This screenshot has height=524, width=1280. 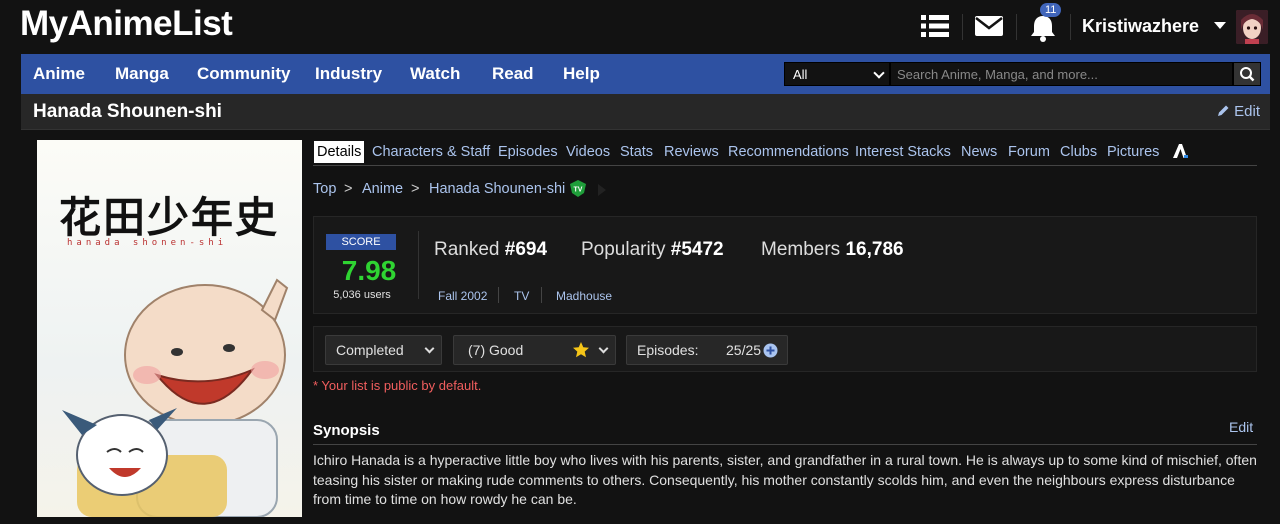 What do you see at coordinates (1078, 152) in the screenshot?
I see `tab-clubs: Clubs` at bounding box center [1078, 152].